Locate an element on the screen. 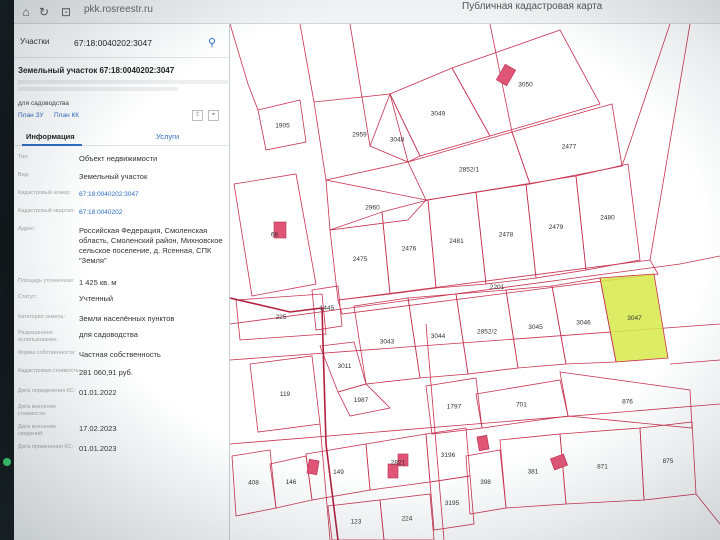 The width and height of the screenshot is (720, 540). power-led-icon is located at coordinates (7, 462).